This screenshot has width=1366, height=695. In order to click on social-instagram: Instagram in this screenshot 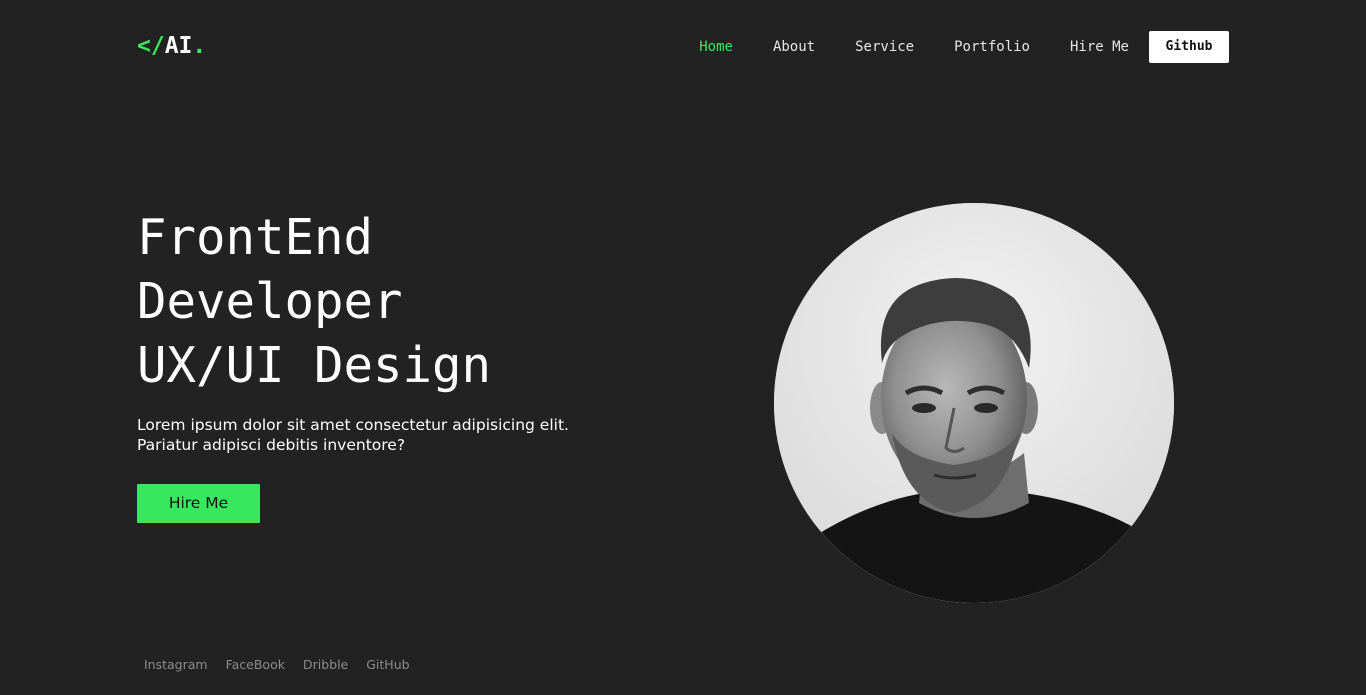, I will do `click(176, 665)`.